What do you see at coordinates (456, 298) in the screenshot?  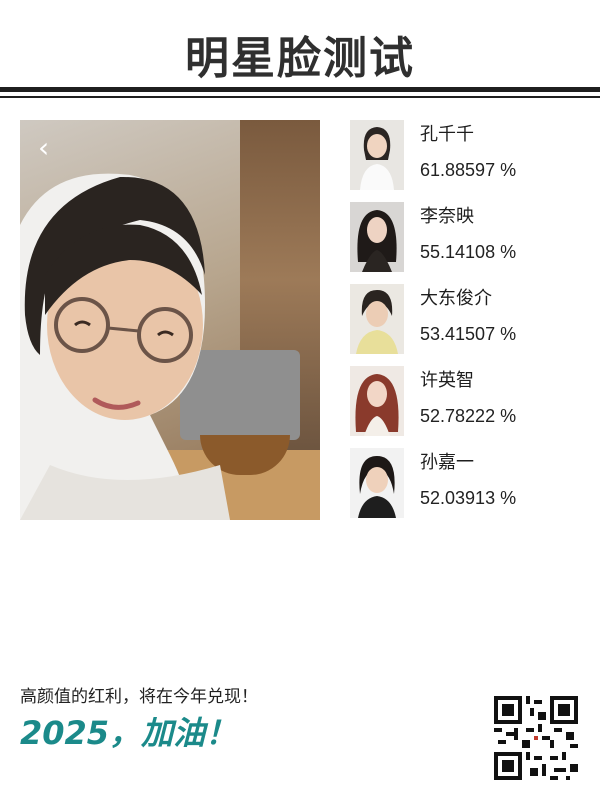 I see `celebrity-name: 大东俊介` at bounding box center [456, 298].